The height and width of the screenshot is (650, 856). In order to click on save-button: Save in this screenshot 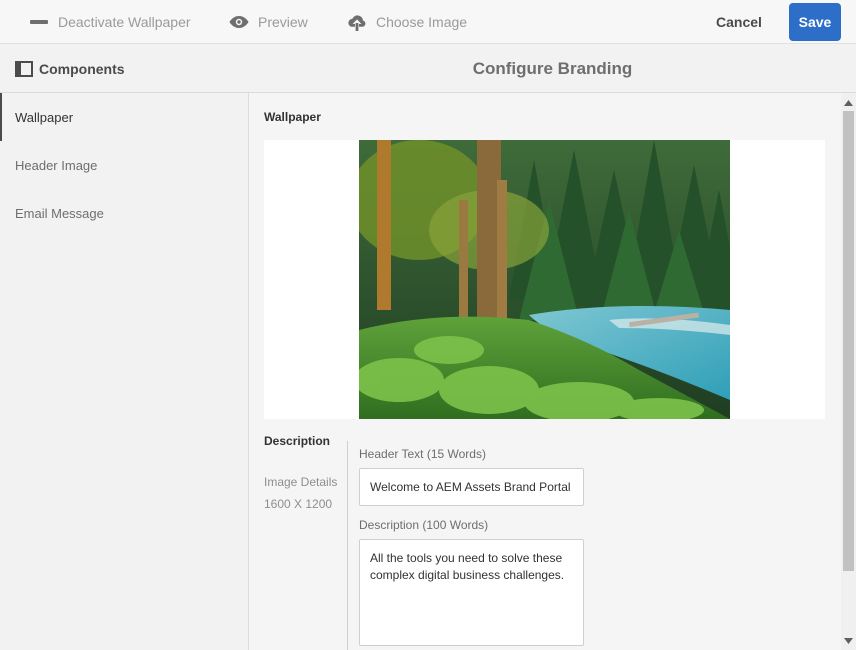, I will do `click(815, 22)`.